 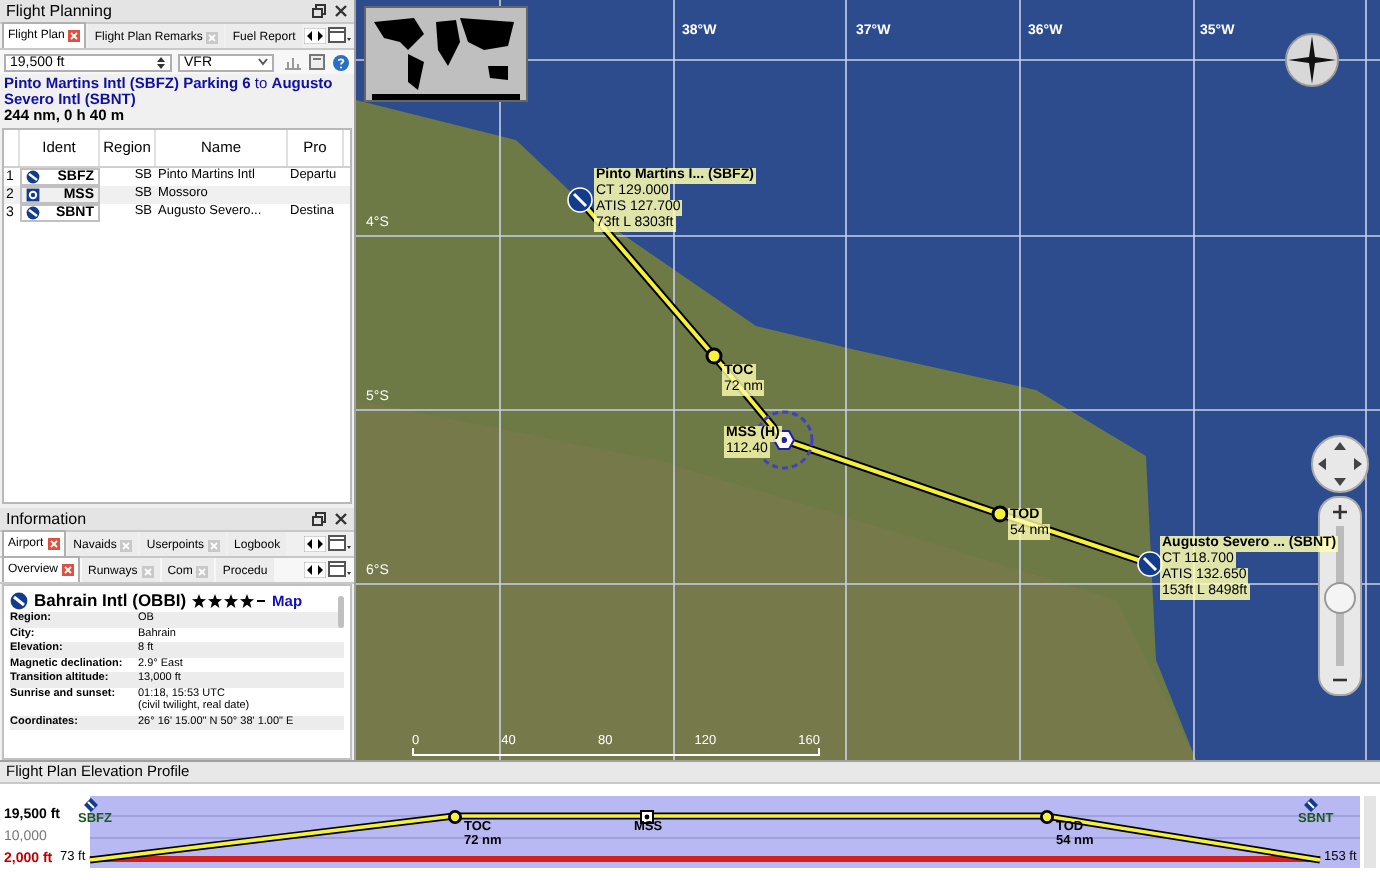 I want to click on scrollbar, so click(x=1370, y=832).